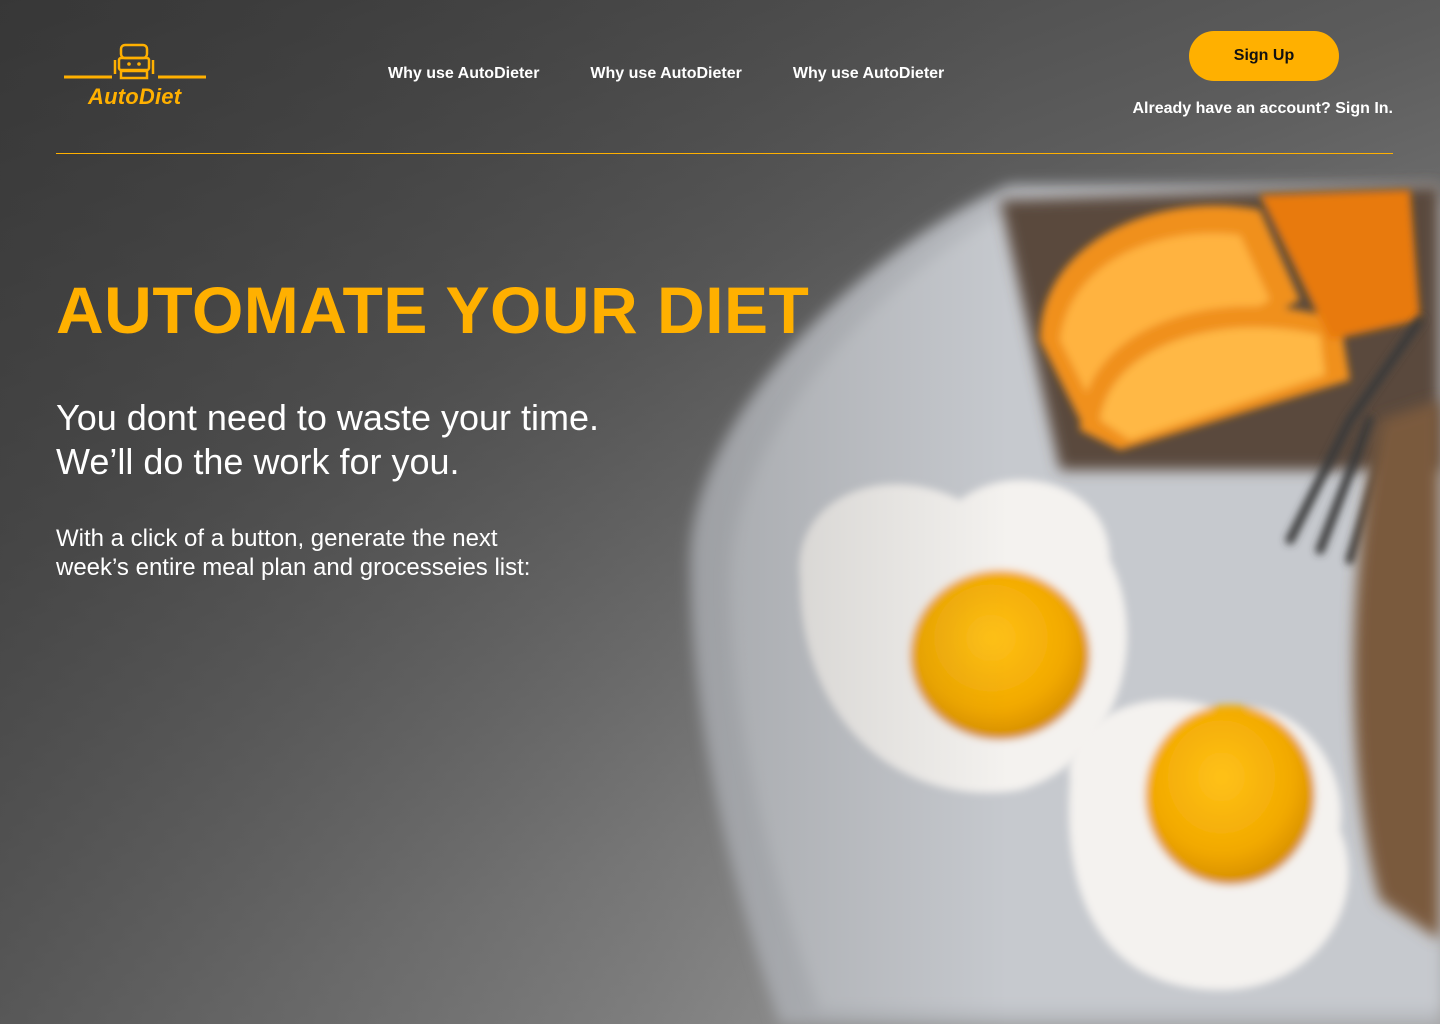 This screenshot has height=1024, width=1440. Describe the element at coordinates (135, 96) in the screenshot. I see `logo-text: AutoDiet` at that location.